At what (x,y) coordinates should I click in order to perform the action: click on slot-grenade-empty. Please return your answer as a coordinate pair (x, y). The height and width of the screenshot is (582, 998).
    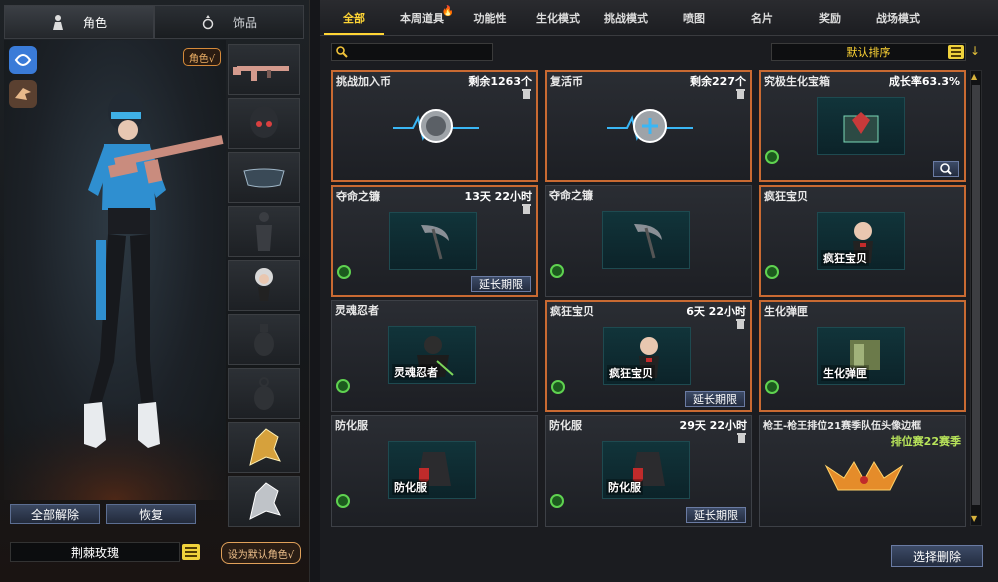
    Looking at the image, I should click on (264, 339).